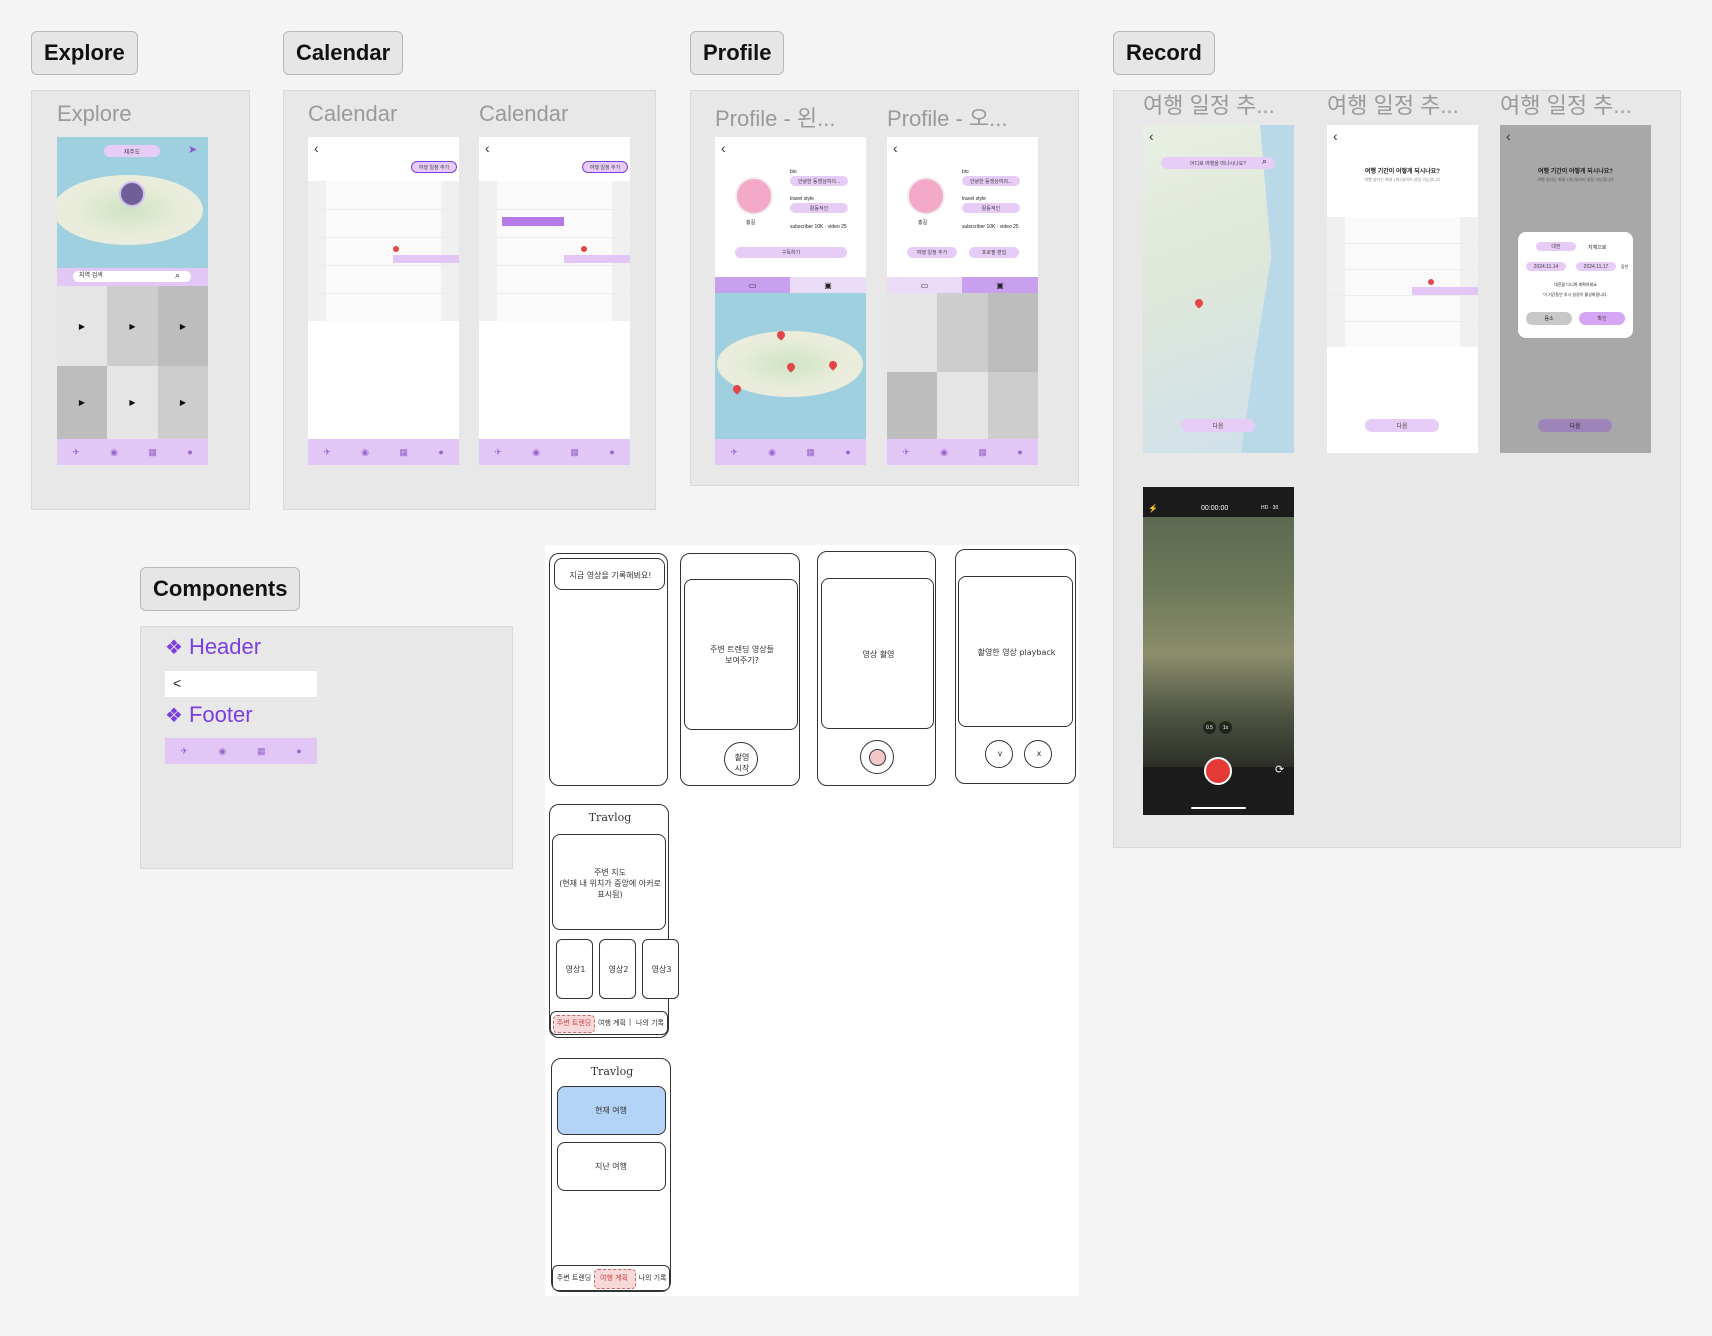 The height and width of the screenshot is (1336, 1712). Describe the element at coordinates (791, 252) in the screenshot. I see `subscribe-button: 구독하기` at that location.